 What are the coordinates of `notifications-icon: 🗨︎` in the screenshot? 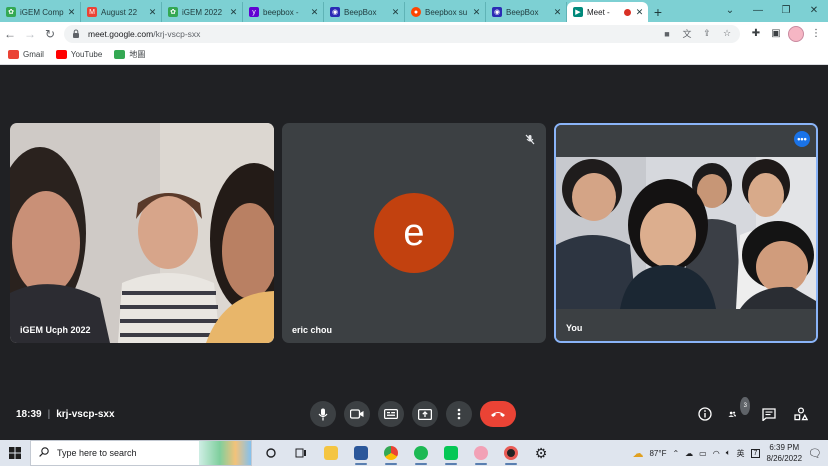 It's located at (815, 453).